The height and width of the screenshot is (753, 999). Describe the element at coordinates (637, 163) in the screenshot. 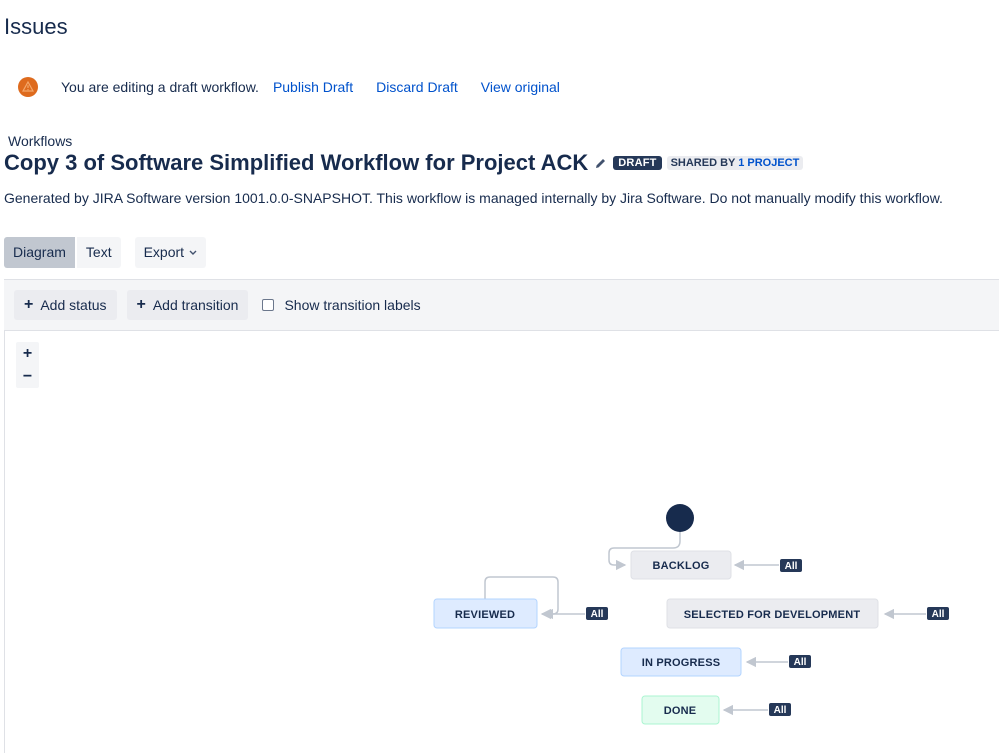

I see `draft-badge: DRAFT` at that location.